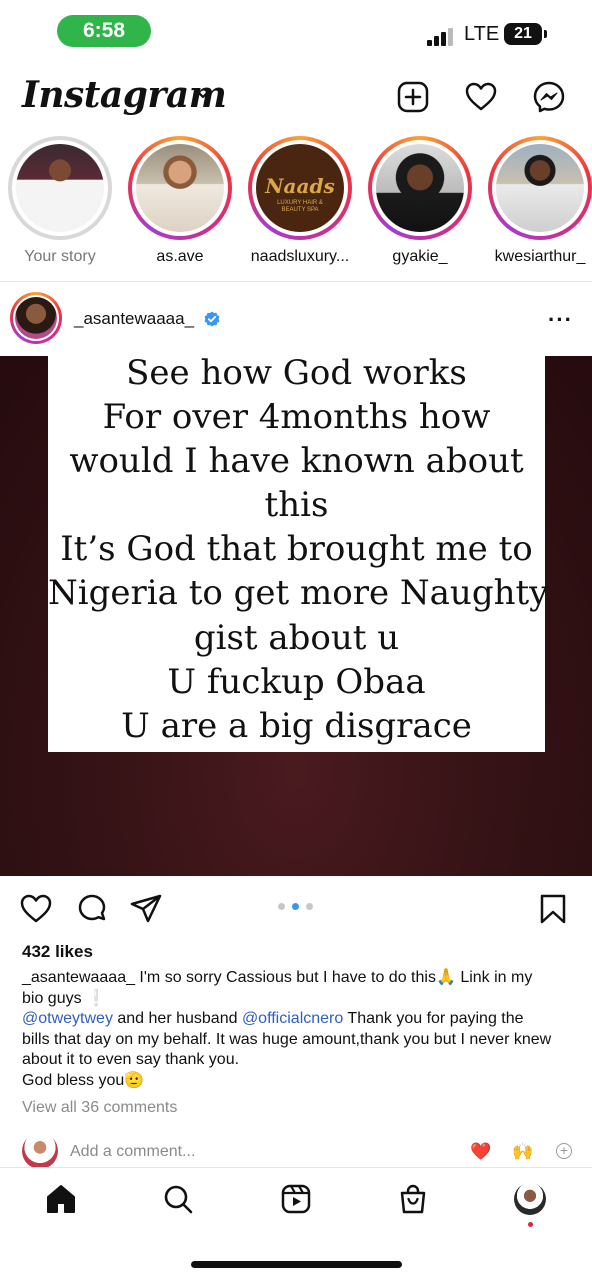 The width and height of the screenshot is (592, 1280). What do you see at coordinates (549, 97) in the screenshot?
I see `messenger-icon` at bounding box center [549, 97].